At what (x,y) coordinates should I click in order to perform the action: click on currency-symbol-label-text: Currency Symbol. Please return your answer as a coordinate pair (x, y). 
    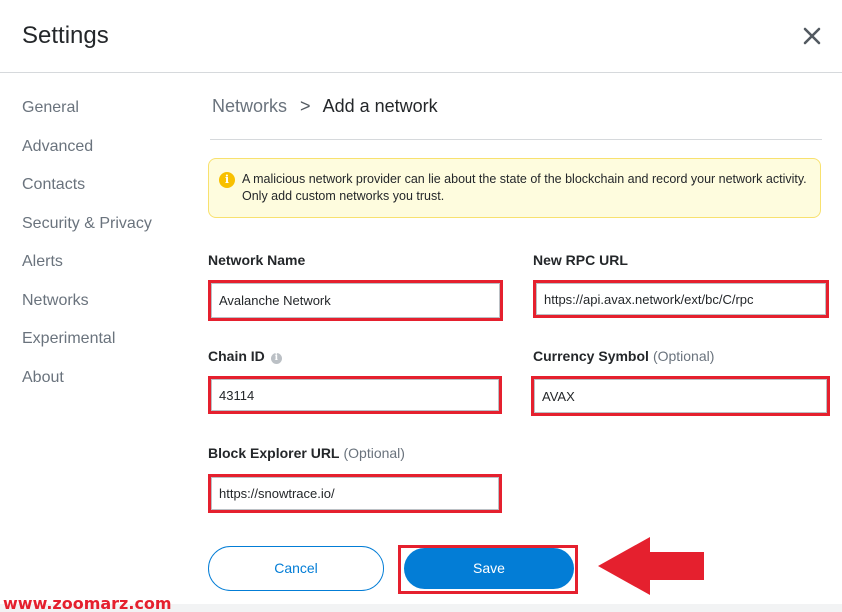
    Looking at the image, I should click on (591, 356).